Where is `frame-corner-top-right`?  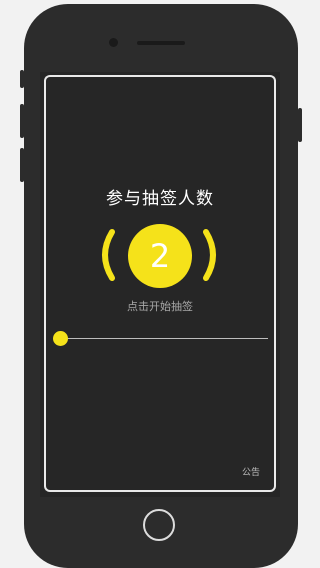
frame-corner-top-right is located at coordinates (267, 84).